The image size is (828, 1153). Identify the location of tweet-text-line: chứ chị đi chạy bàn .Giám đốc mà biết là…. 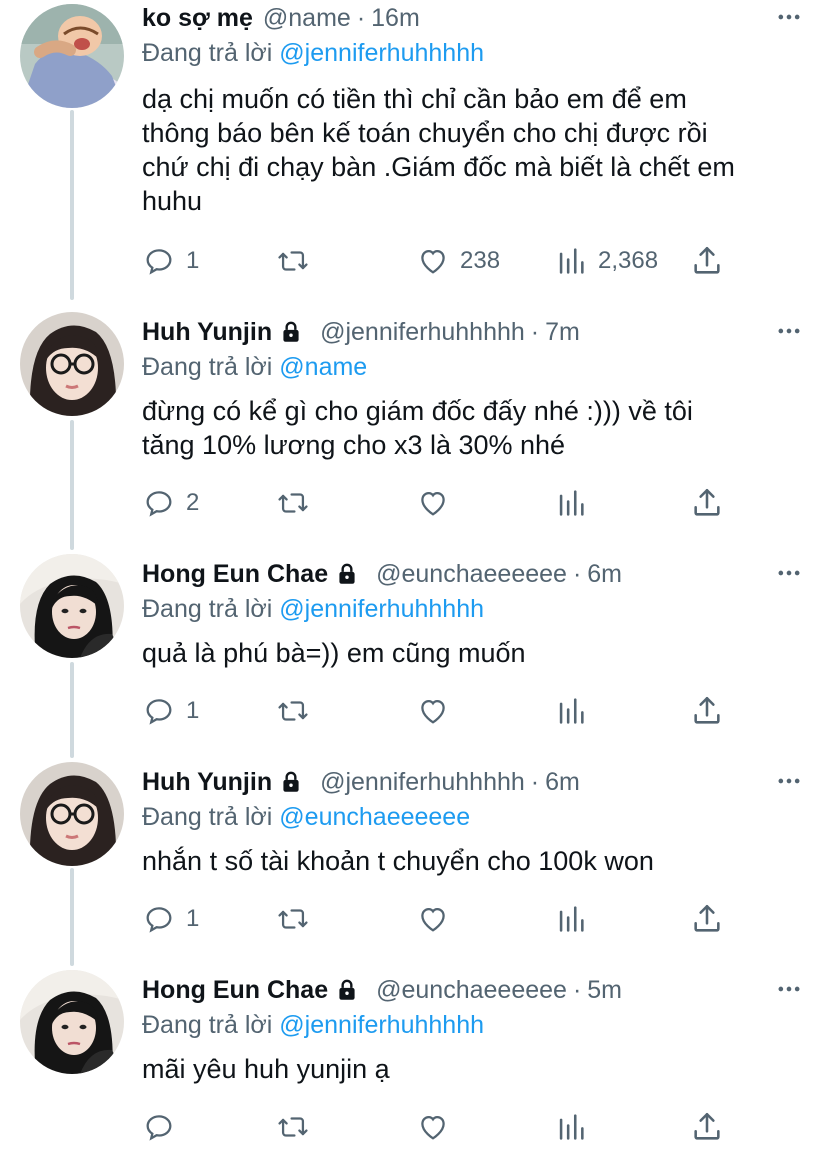
(438, 167).